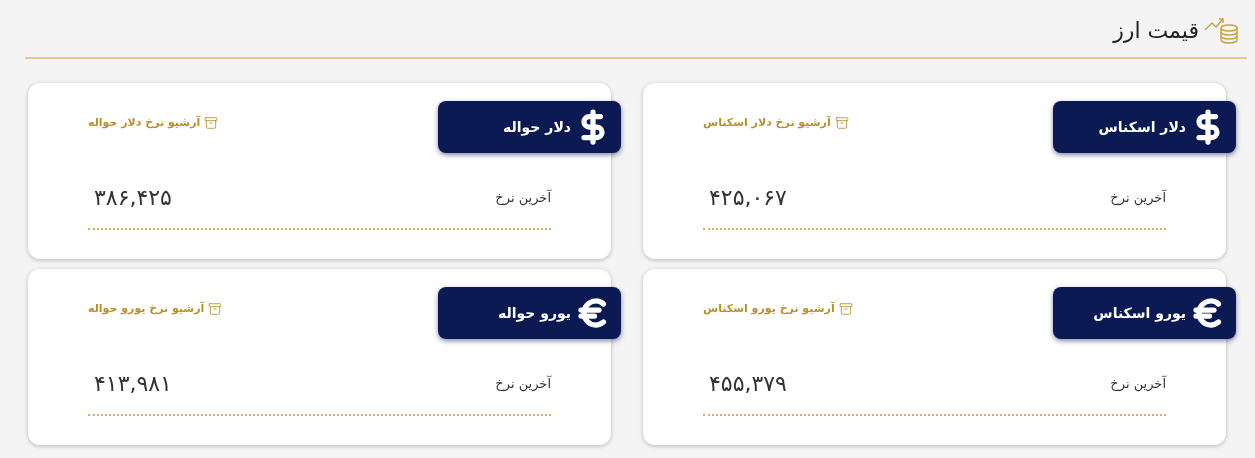  What do you see at coordinates (748, 384) in the screenshot?
I see `rate-value: ۴۵۵,۳۷۹` at bounding box center [748, 384].